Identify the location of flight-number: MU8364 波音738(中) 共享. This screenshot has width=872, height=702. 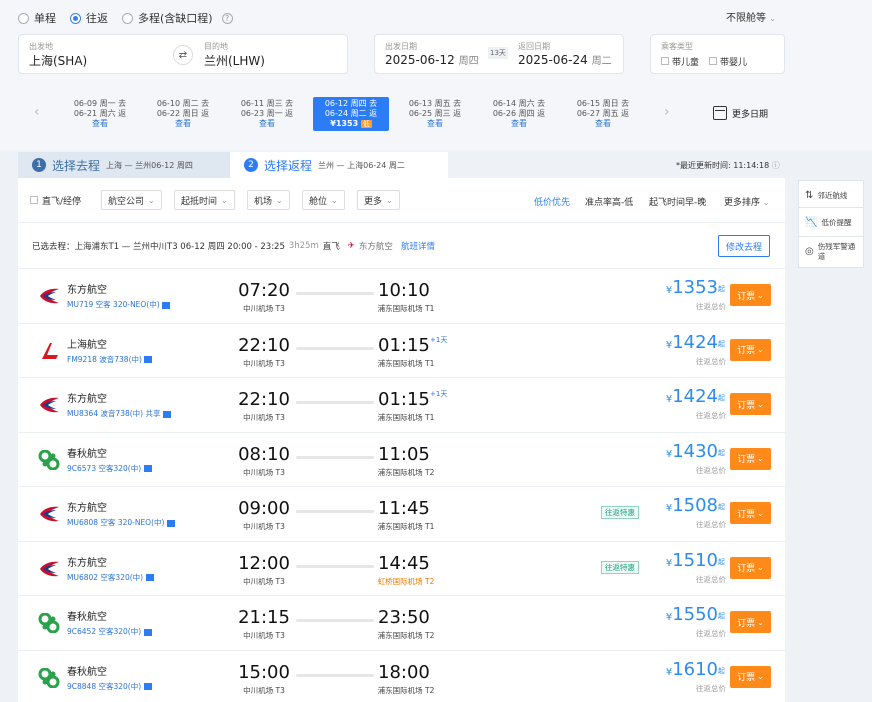
(119, 413).